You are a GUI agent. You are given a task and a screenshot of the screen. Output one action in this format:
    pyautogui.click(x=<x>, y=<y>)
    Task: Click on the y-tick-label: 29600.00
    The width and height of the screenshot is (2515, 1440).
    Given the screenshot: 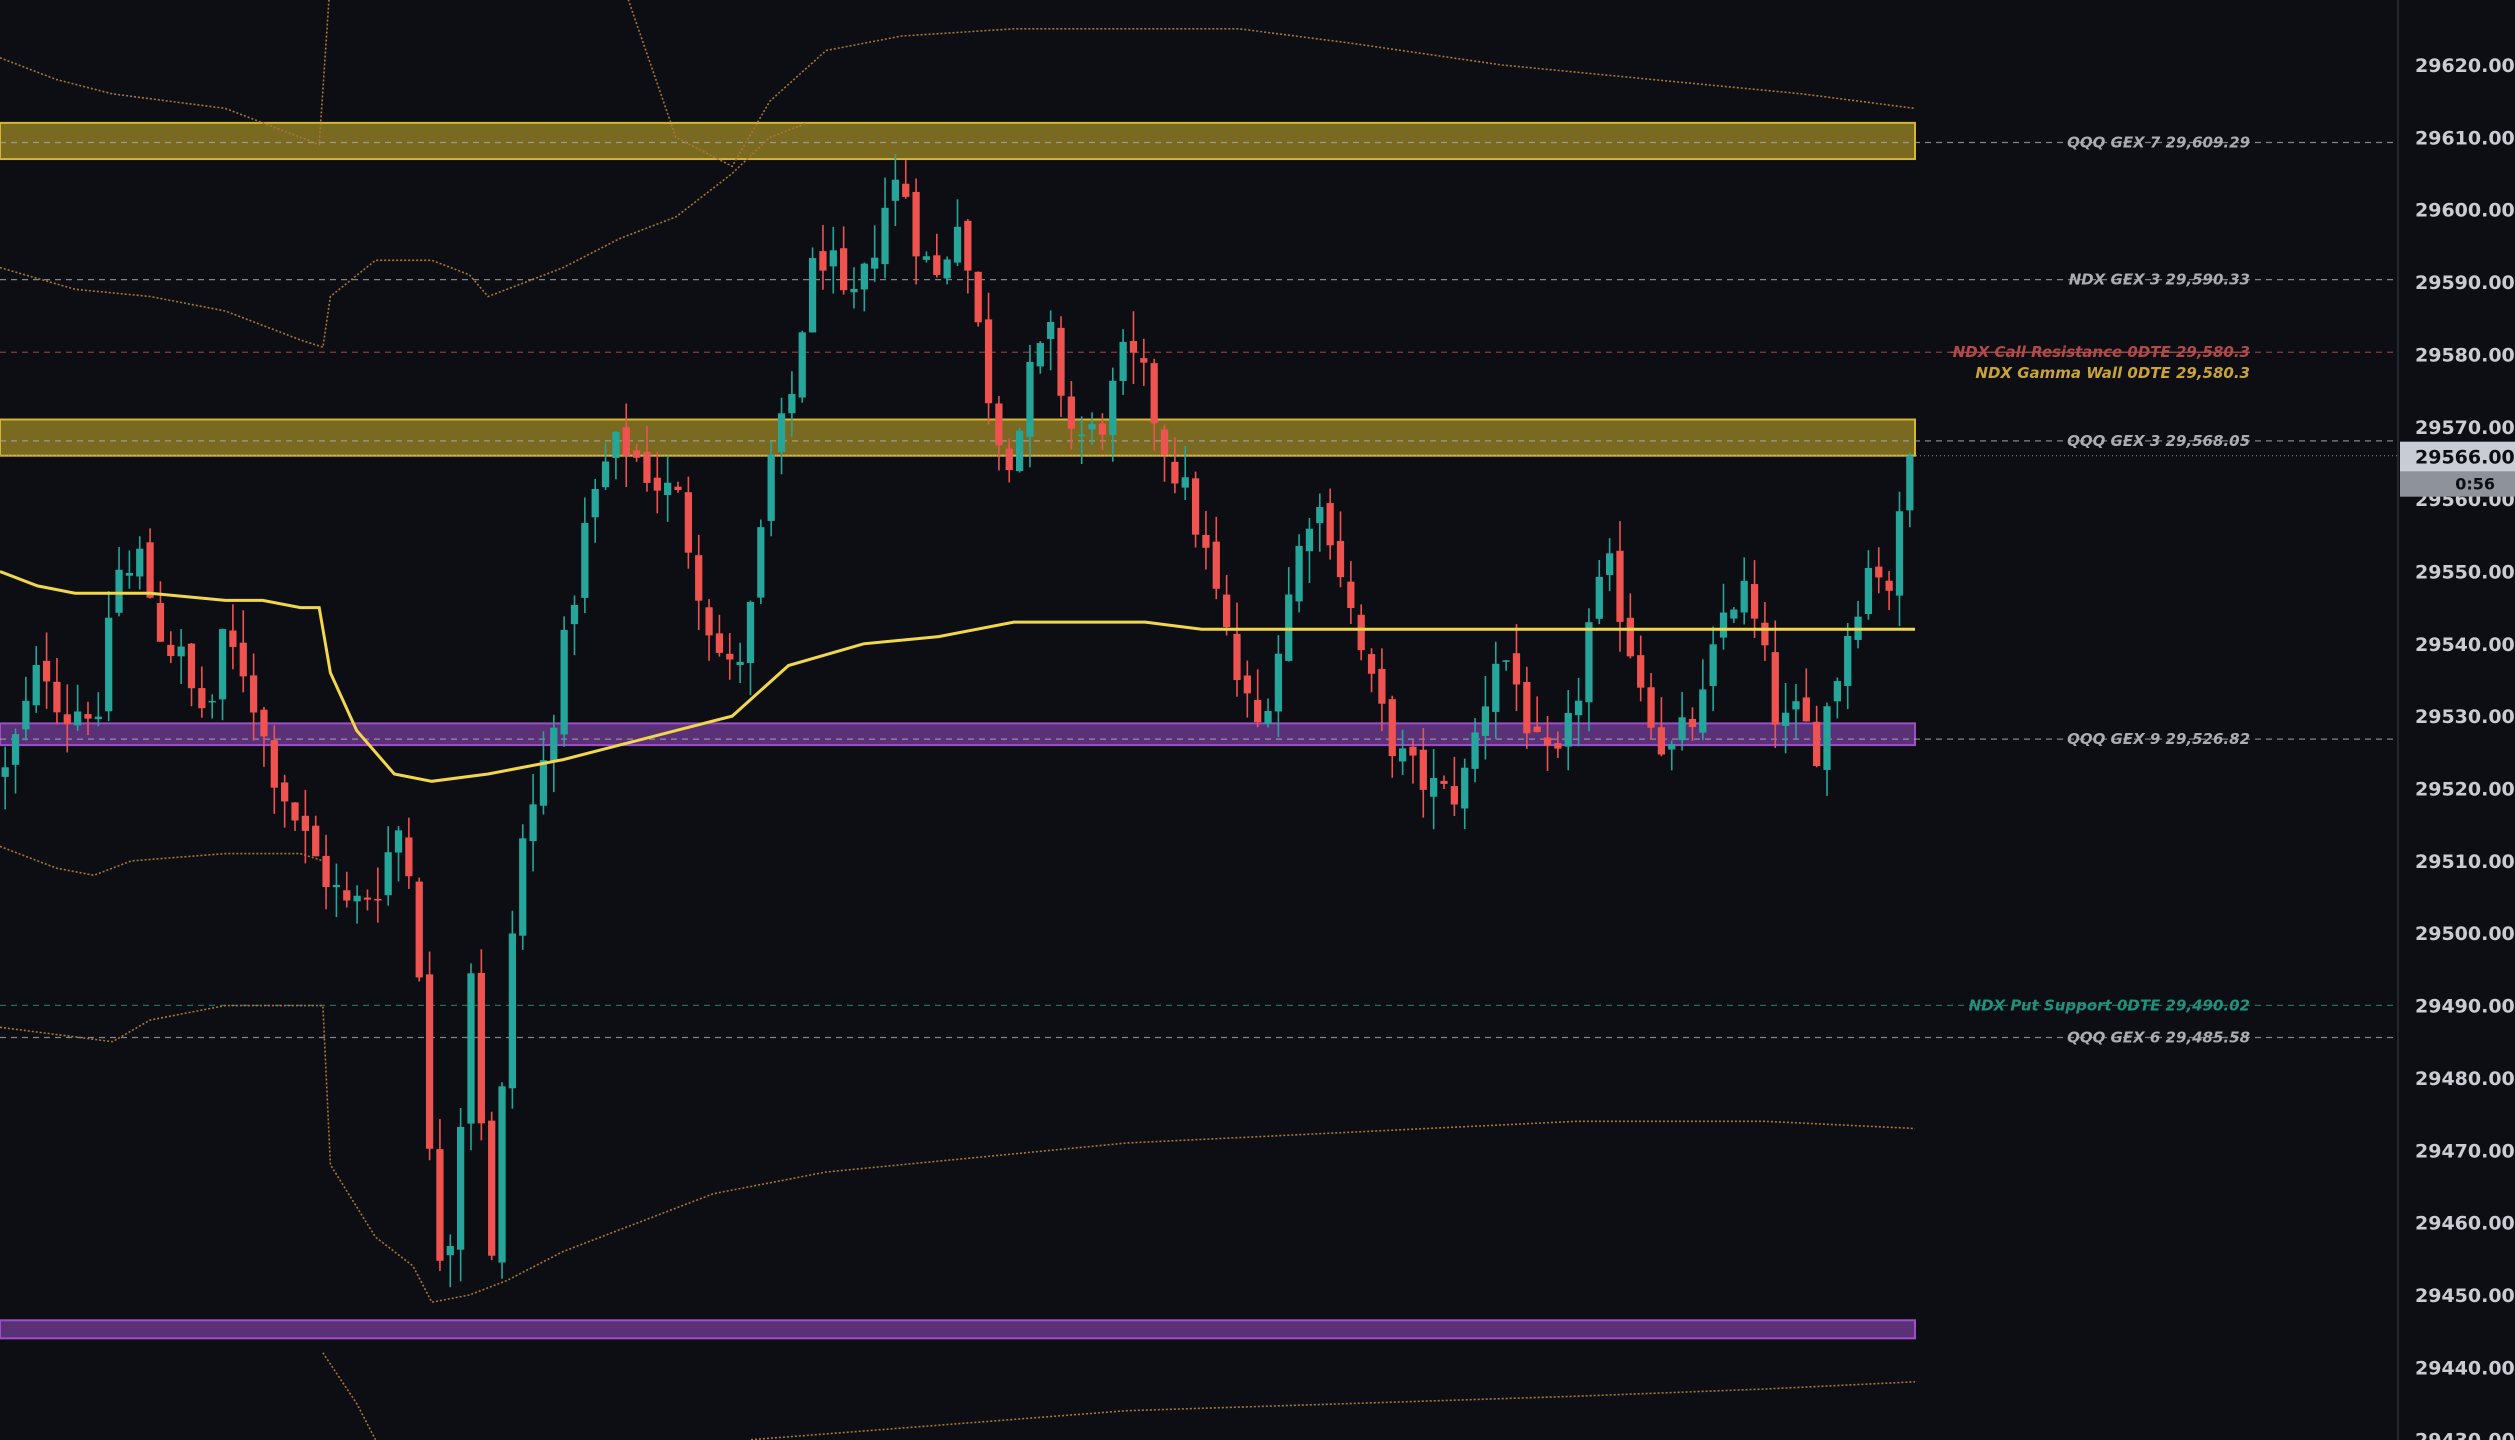 What is the action you would take?
    pyautogui.click(x=2465, y=211)
    